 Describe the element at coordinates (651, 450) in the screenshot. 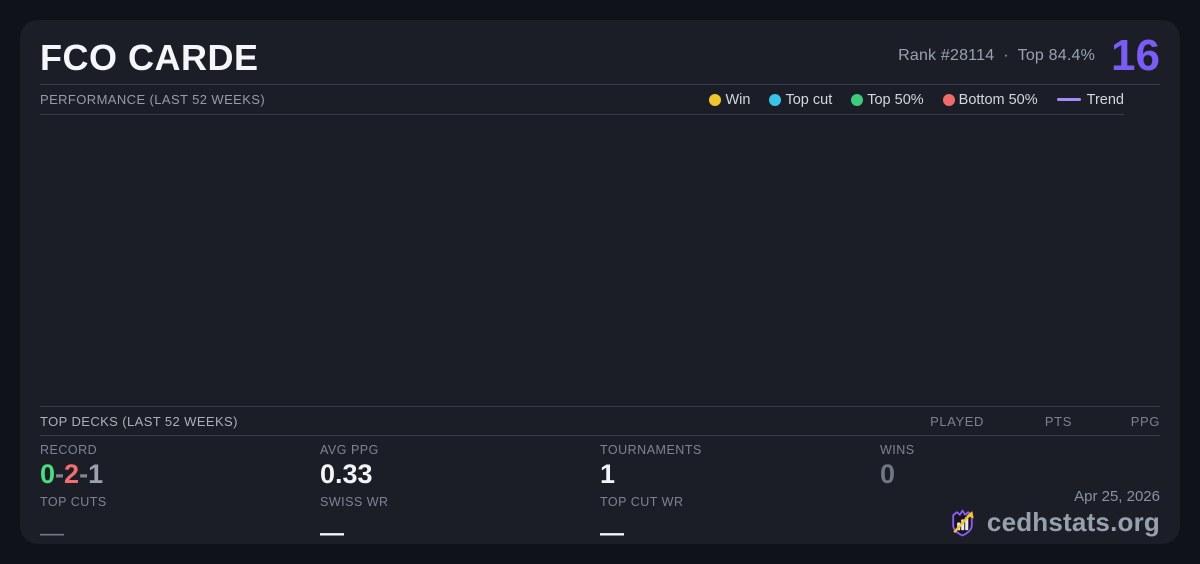

I see `stat-label: TOURNAMENTS` at that location.